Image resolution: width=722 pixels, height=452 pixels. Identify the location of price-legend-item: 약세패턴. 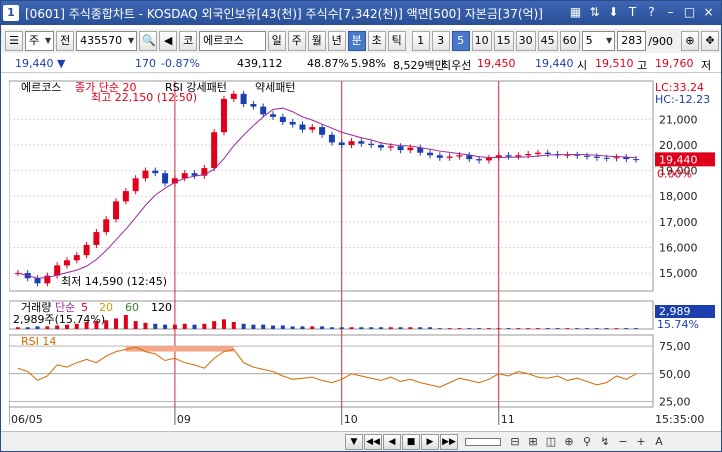
(275, 87).